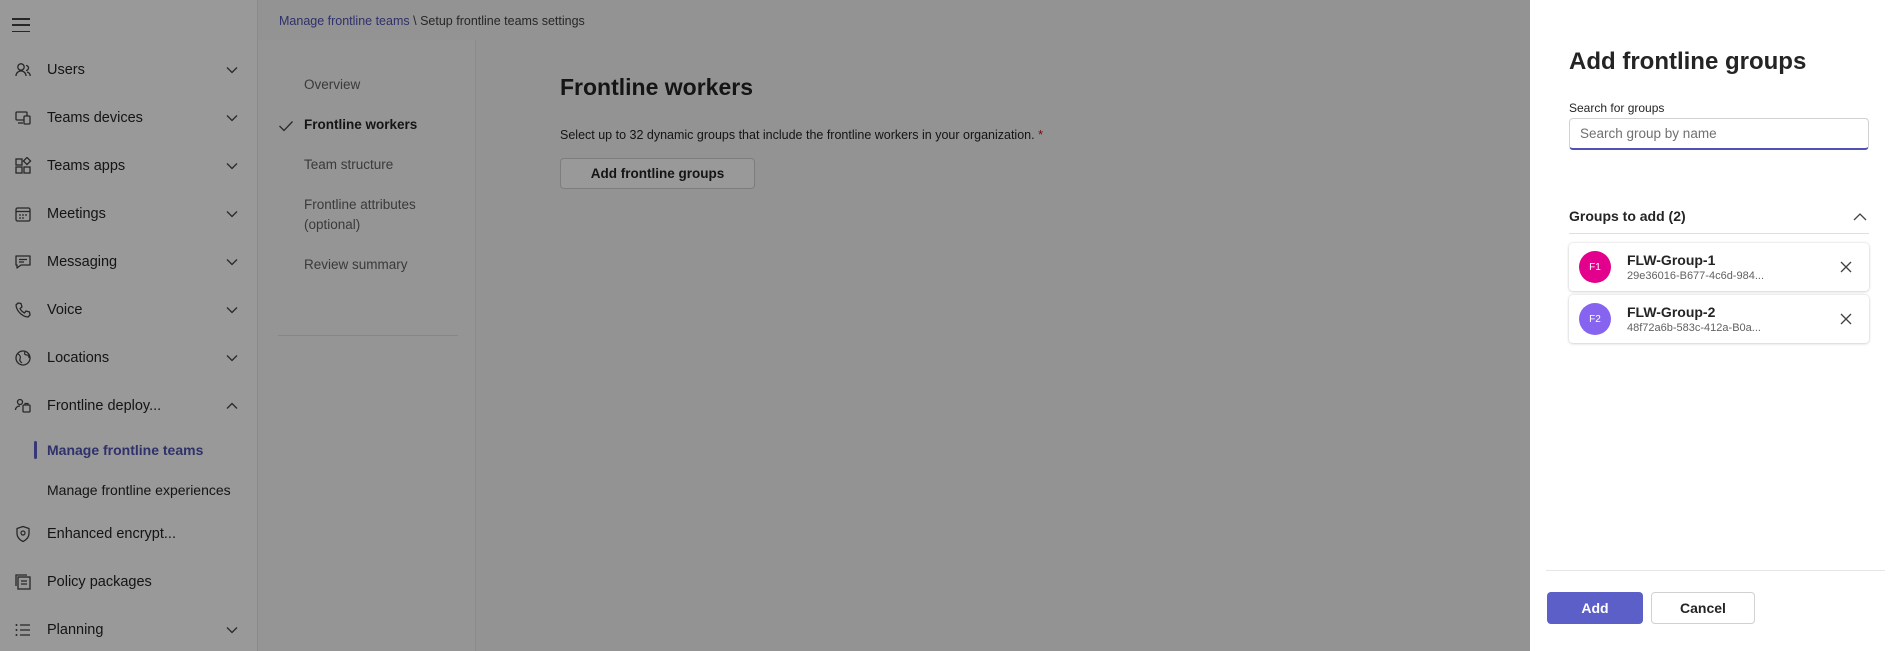  Describe the element at coordinates (1719, 219) in the screenshot. I see `groups-to-add-header: Groups to add (2)` at that location.